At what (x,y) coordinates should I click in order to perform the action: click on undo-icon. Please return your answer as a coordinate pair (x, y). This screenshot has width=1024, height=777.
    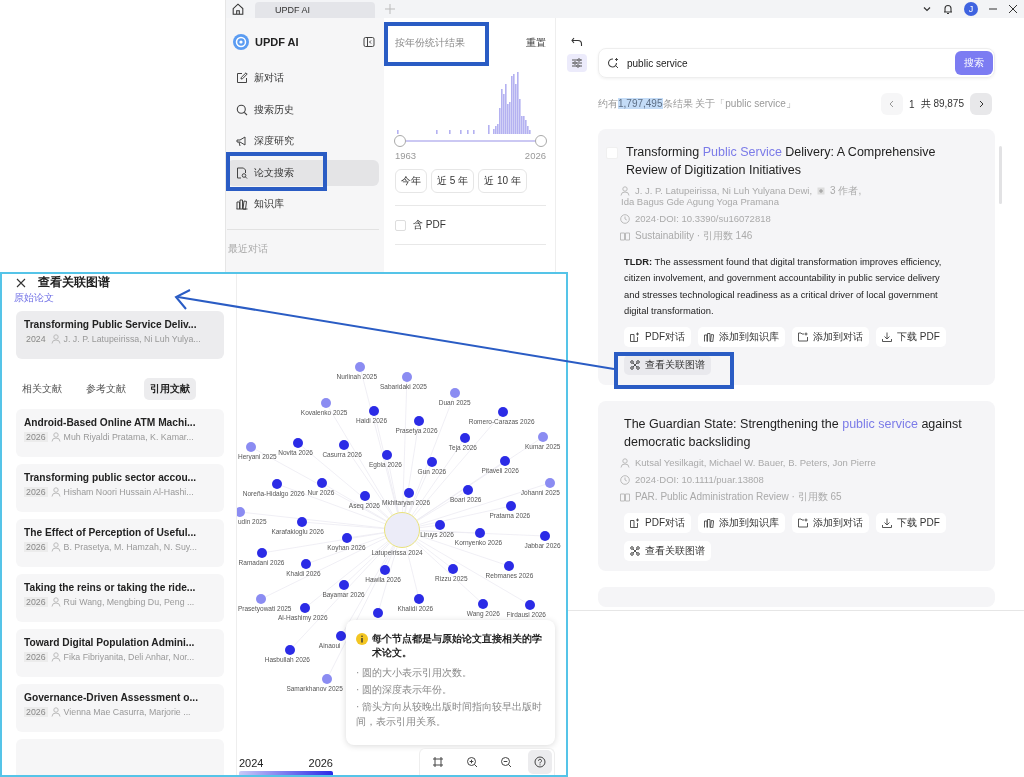
    Looking at the image, I should click on (577, 42).